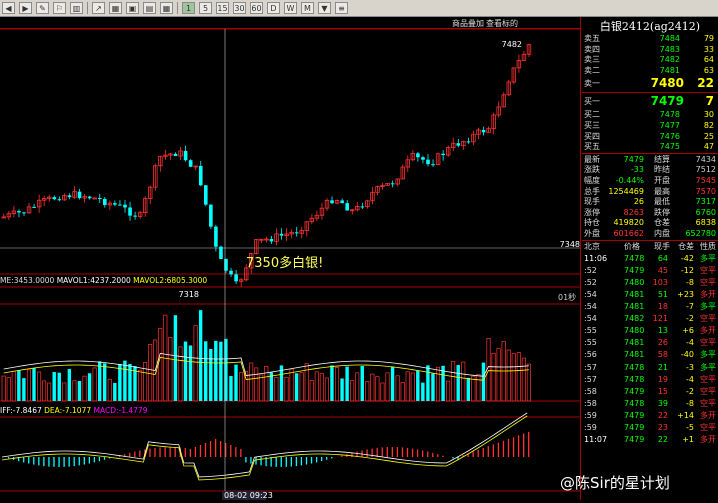 This screenshot has width=718, height=503. What do you see at coordinates (662, 246) in the screenshot?
I see `ticks-header-vol: 现手` at bounding box center [662, 246].